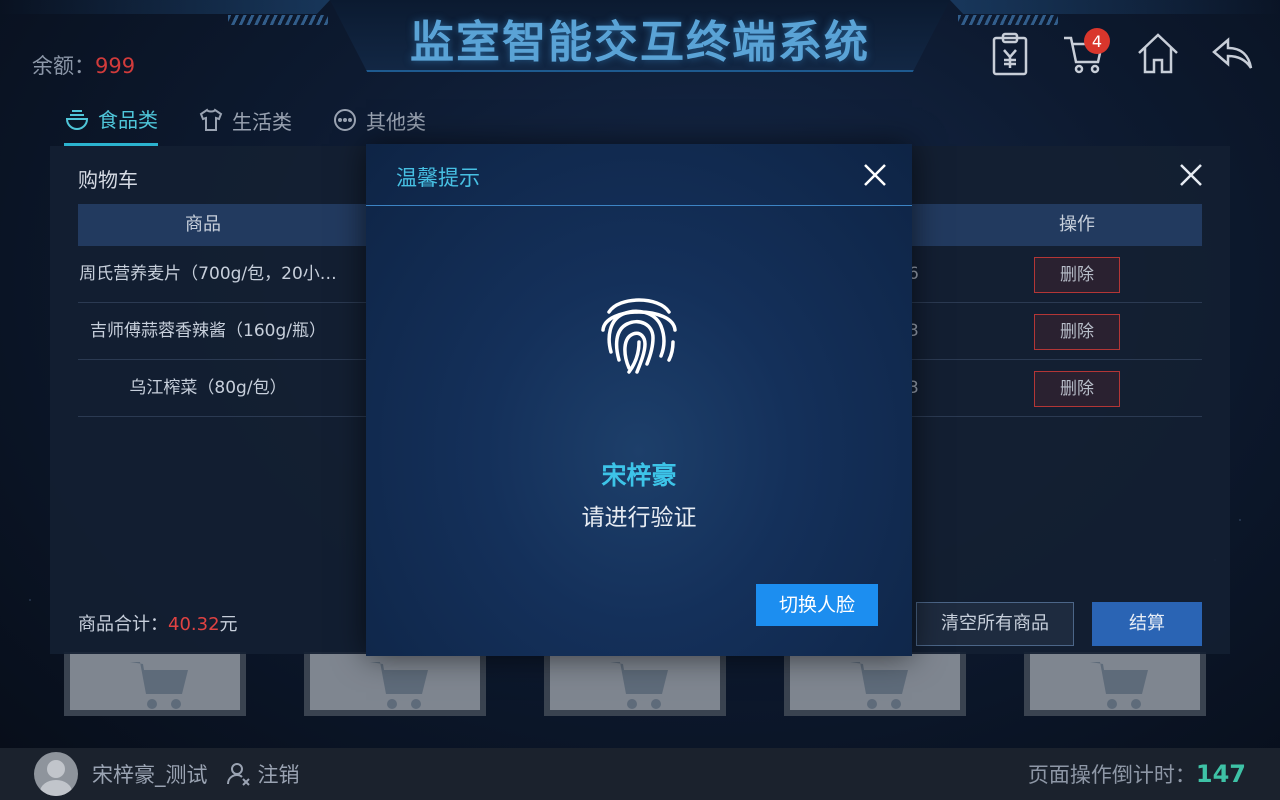 The image size is (1280, 800). Describe the element at coordinates (639, 175) in the screenshot. I see `modal-header: 温馨提示` at that location.